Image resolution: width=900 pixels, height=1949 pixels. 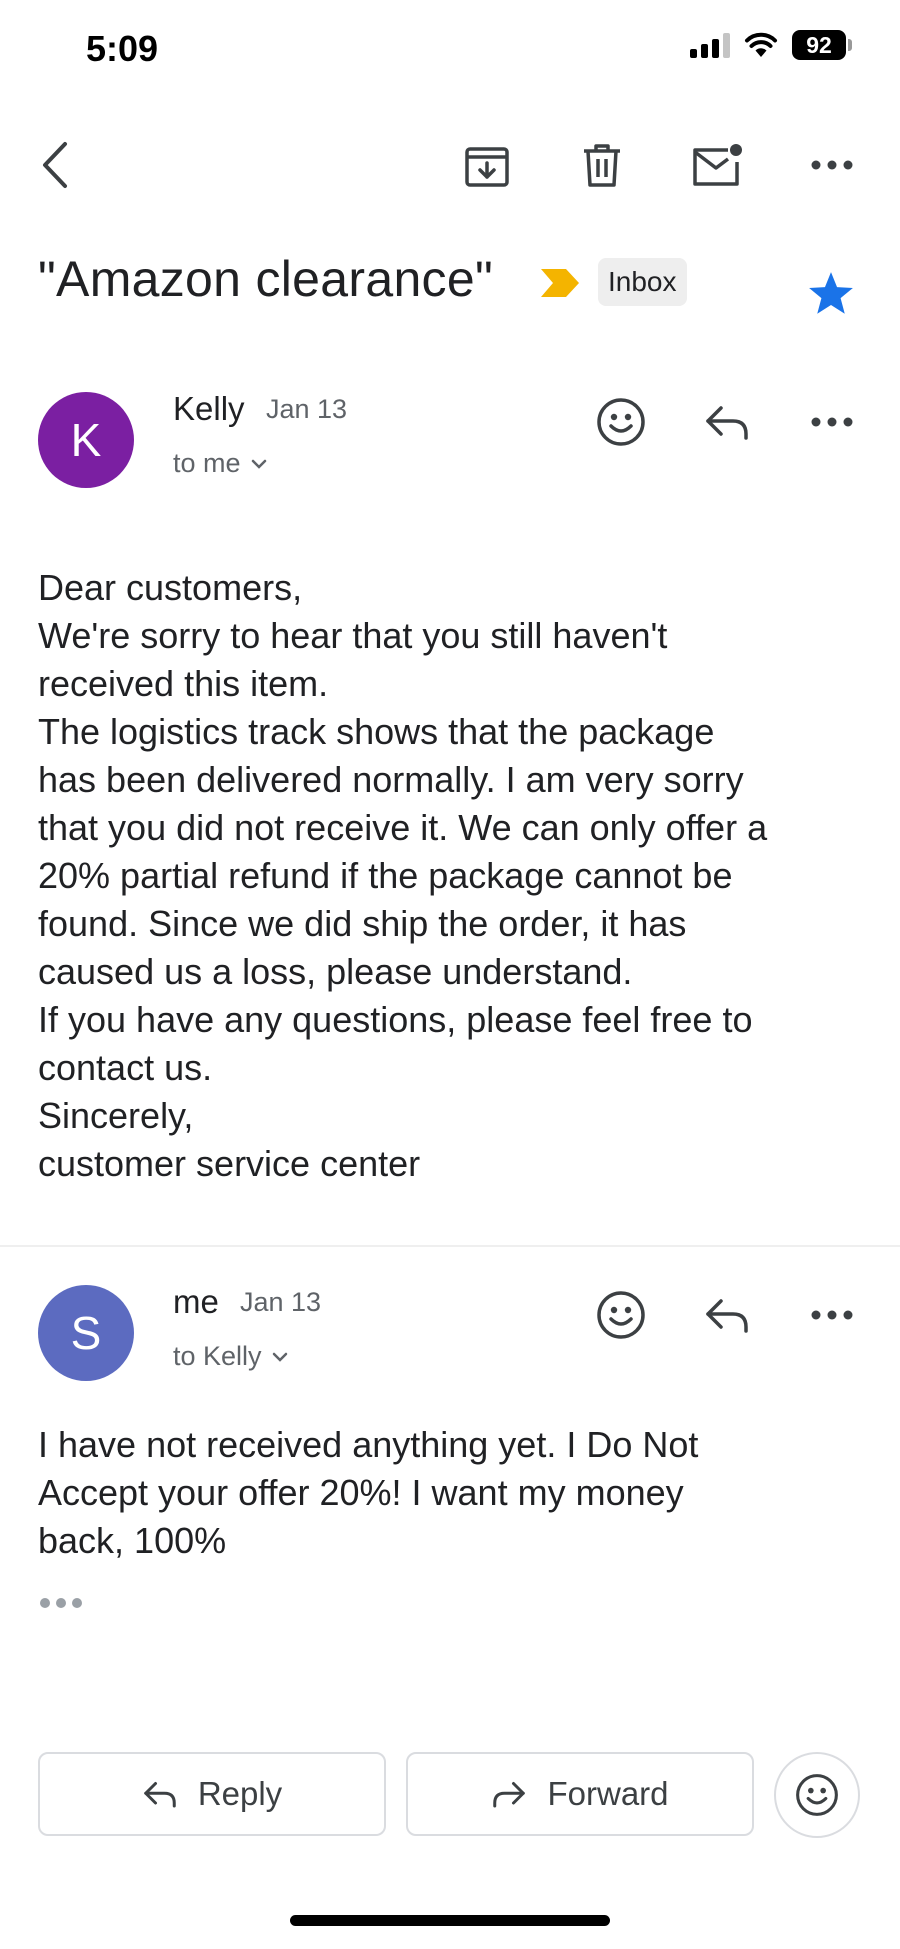 What do you see at coordinates (450, 1920) in the screenshot?
I see `home-indicator` at bounding box center [450, 1920].